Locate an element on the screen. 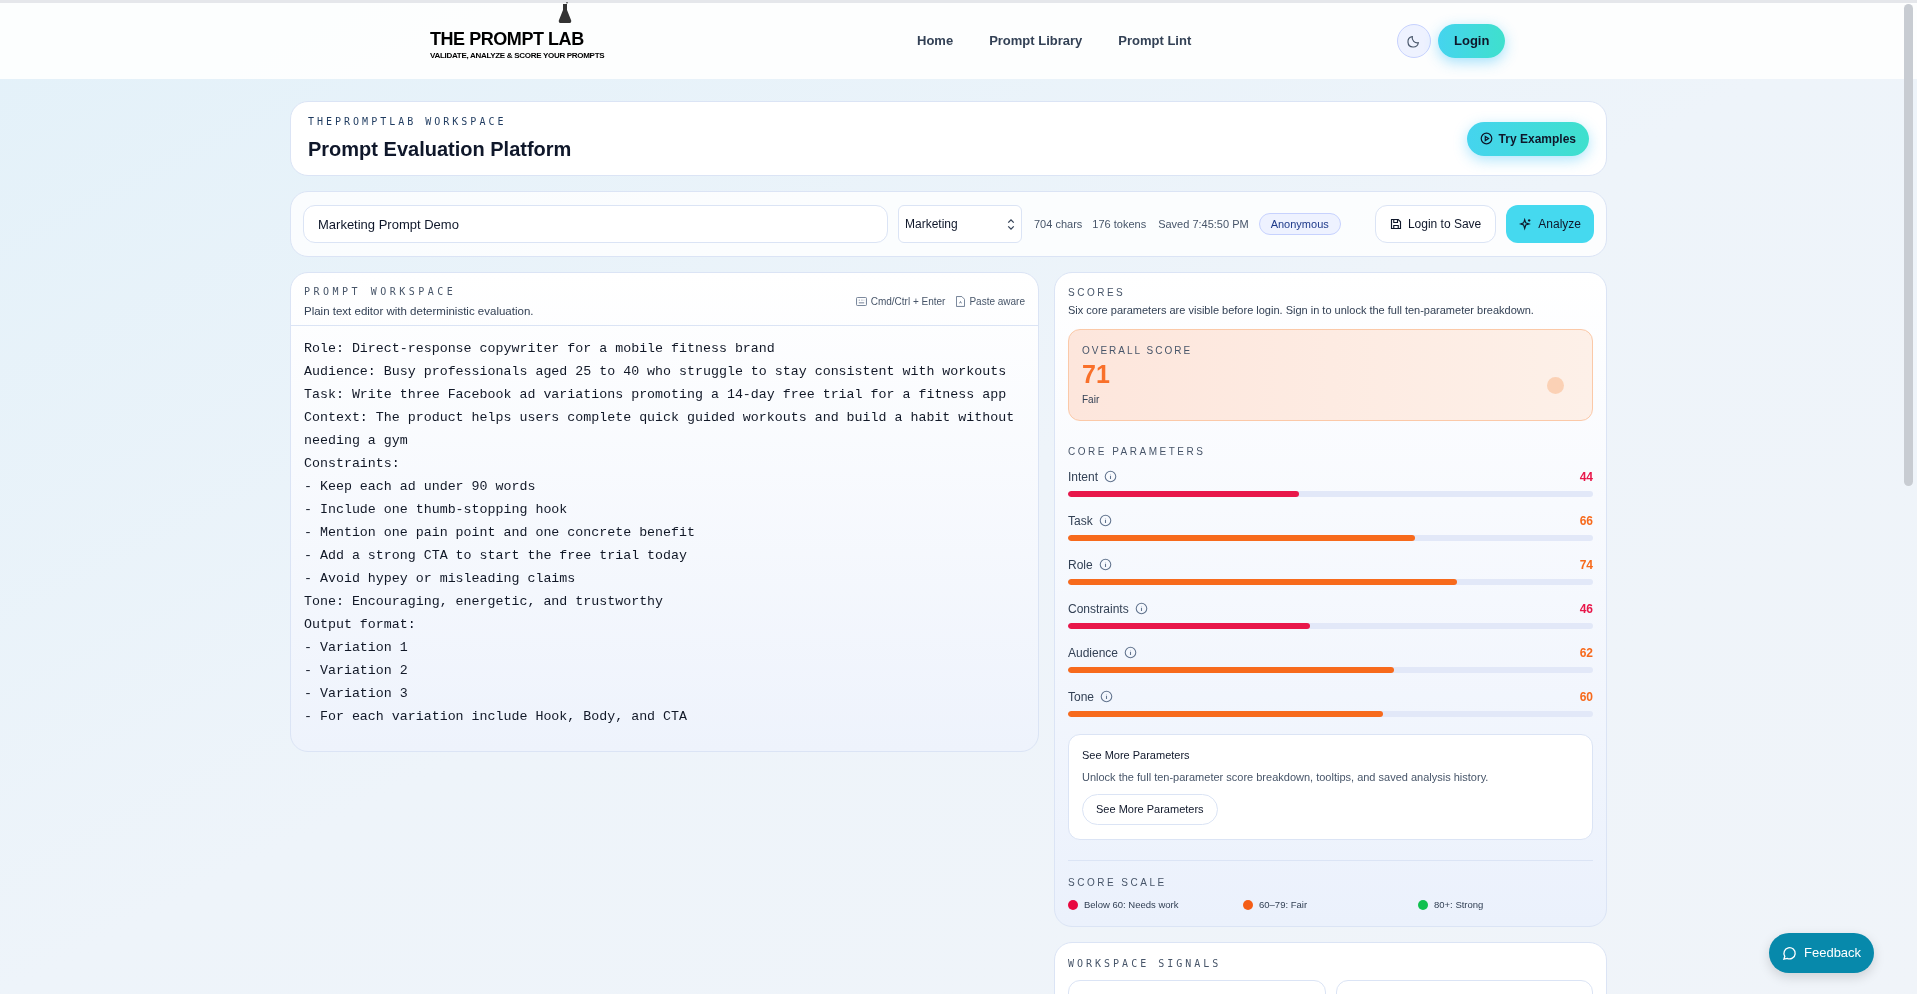  scrollbar-thumb is located at coordinates (1908, 245).